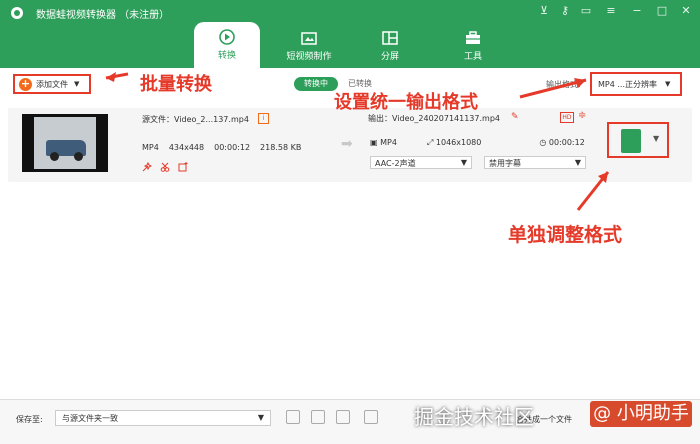  What do you see at coordinates (641, 414) in the screenshot?
I see `watermark-badge: @ 小明助手` at bounding box center [641, 414].